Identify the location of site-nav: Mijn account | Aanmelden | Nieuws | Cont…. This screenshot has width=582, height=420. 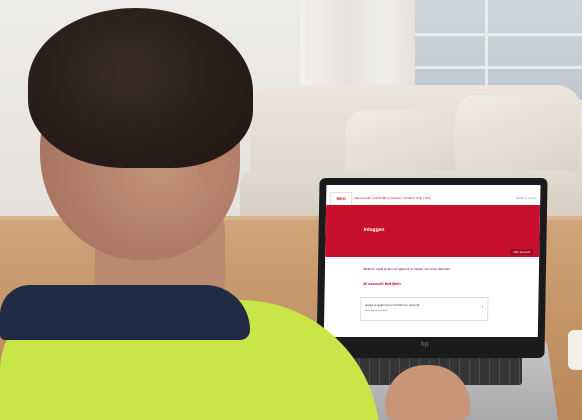
(392, 198).